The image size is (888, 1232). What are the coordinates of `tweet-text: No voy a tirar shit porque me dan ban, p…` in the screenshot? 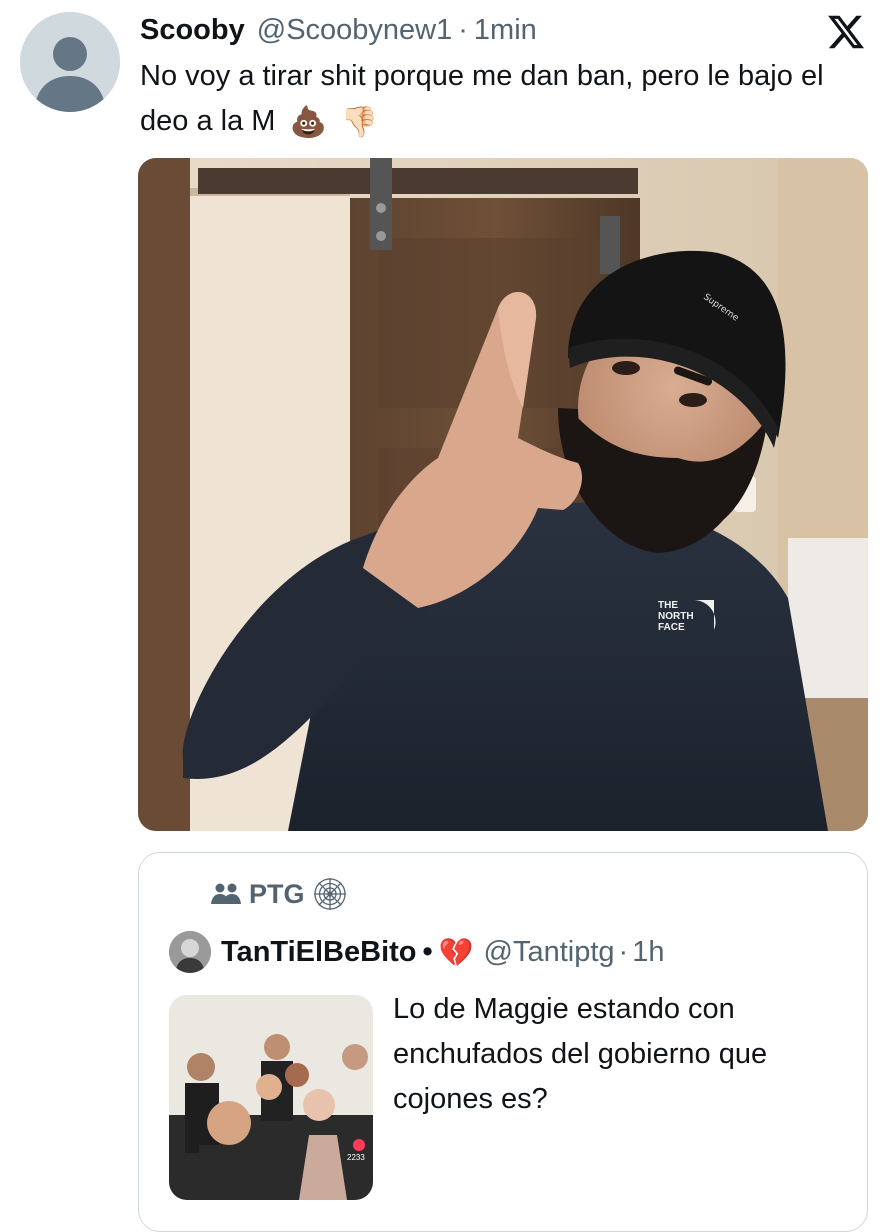 It's located at (500, 99).